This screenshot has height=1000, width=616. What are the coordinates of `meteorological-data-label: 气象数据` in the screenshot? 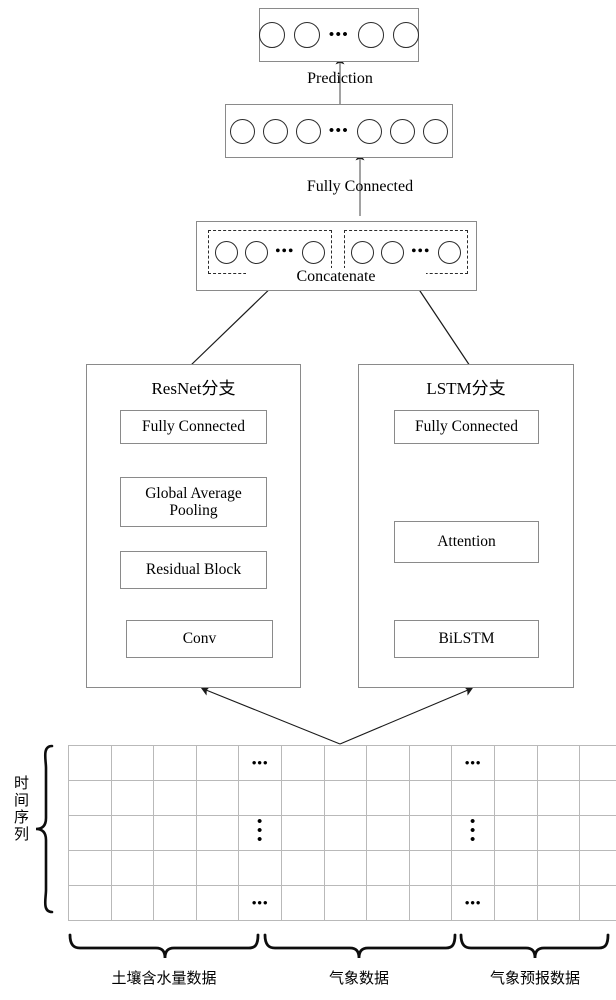 It's located at (358, 978).